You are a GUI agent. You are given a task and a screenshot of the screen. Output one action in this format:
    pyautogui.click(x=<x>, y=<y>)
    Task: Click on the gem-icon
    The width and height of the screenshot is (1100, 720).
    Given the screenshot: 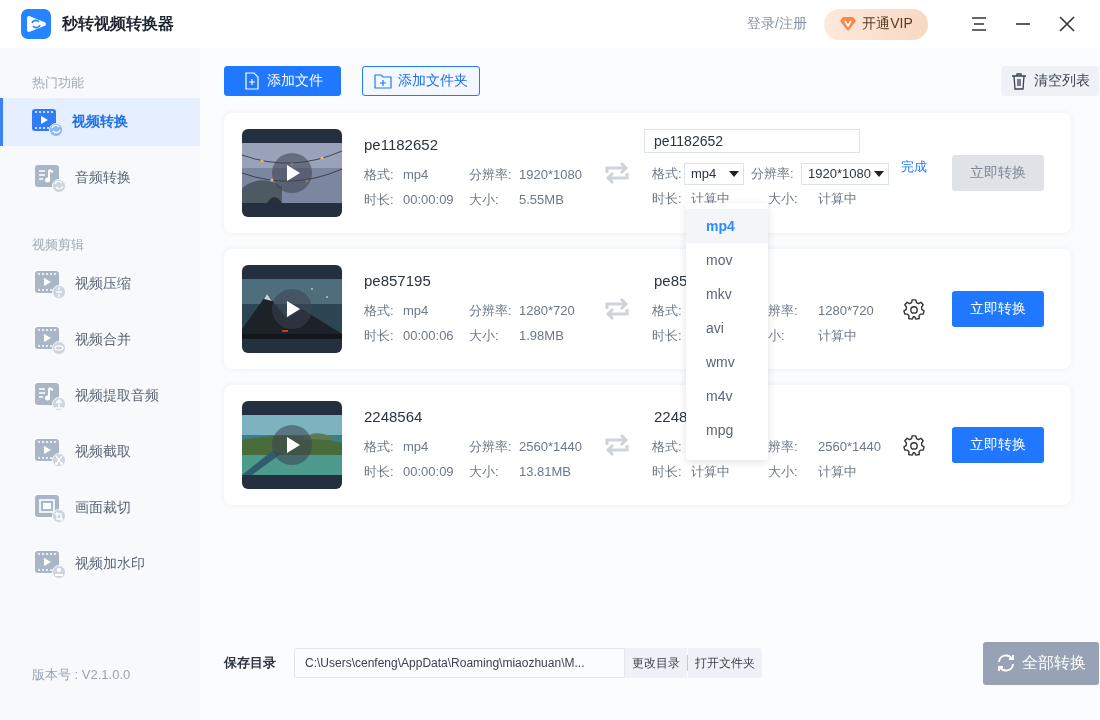 What is the action you would take?
    pyautogui.click(x=848, y=24)
    